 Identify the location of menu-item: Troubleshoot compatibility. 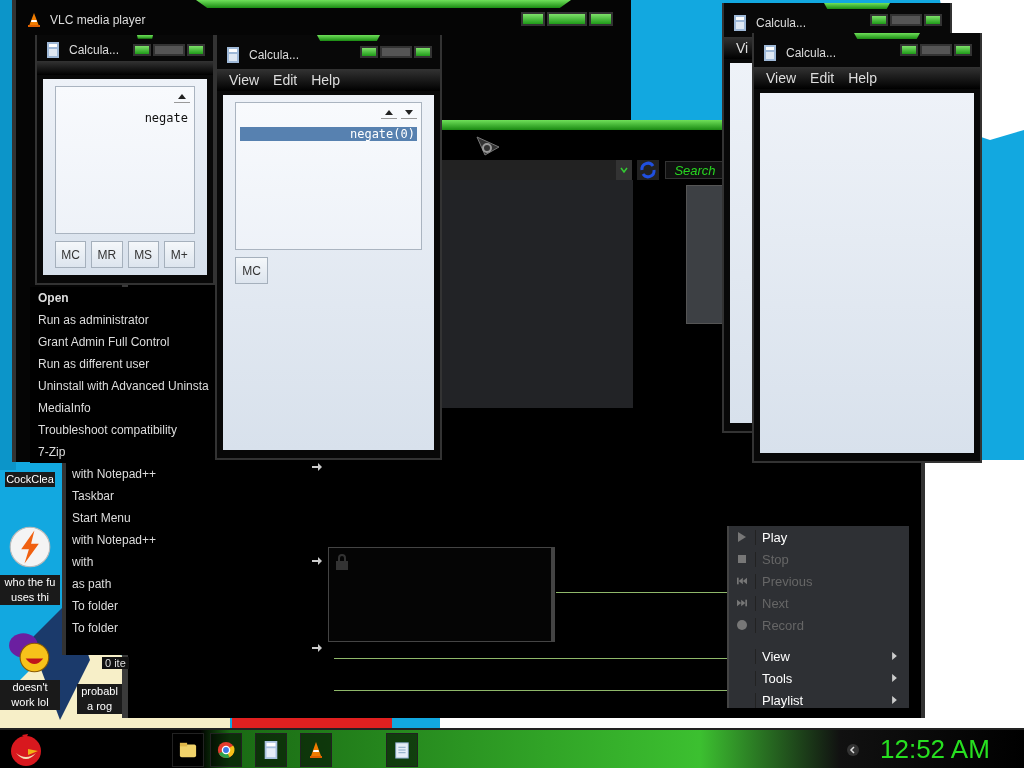
(122, 430).